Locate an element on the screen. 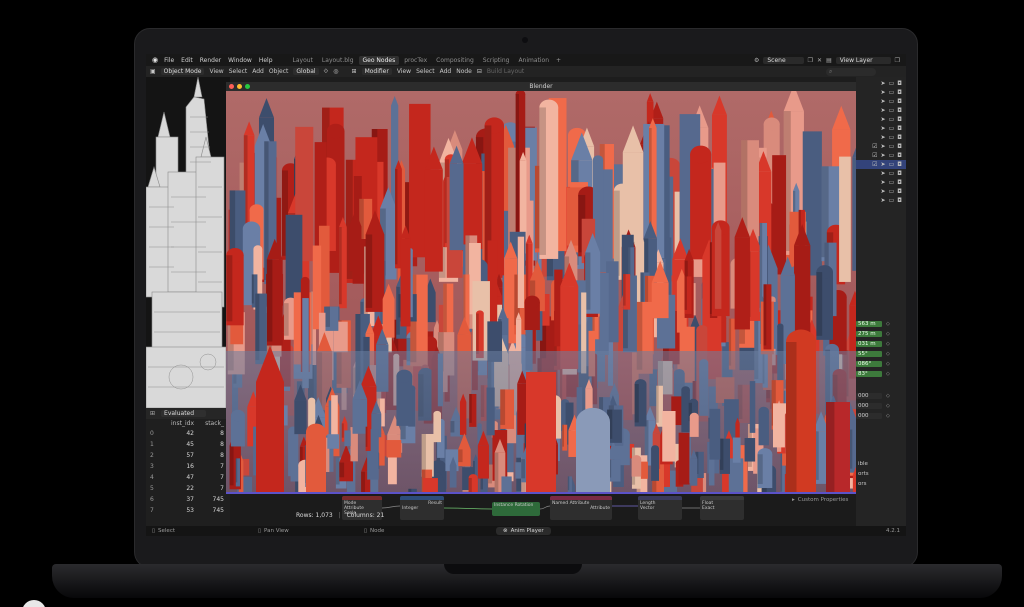 Image resolution: width=1024 pixels, height=607 pixels. menu-file: File is located at coordinates (169, 60).